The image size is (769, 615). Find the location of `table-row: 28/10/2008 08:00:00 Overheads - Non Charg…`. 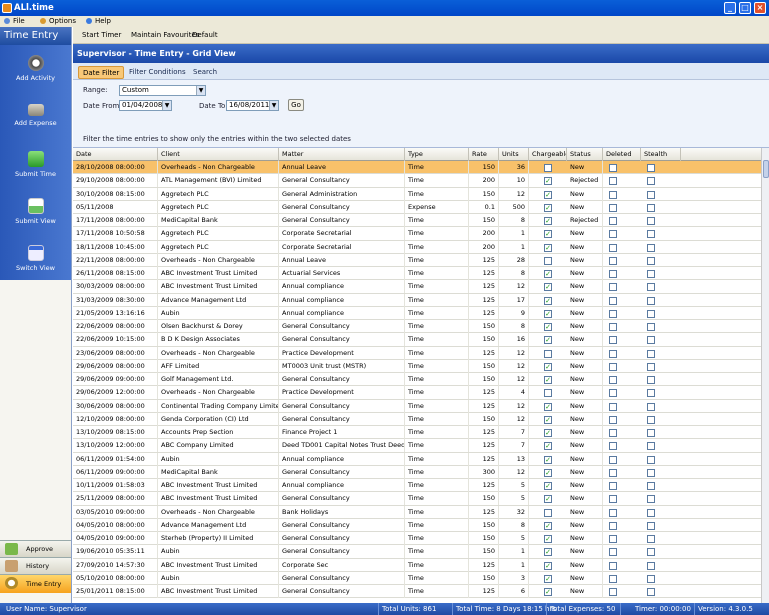

table-row: 28/10/2008 08:00:00 Overheads - Non Charg… is located at coordinates (417, 168).